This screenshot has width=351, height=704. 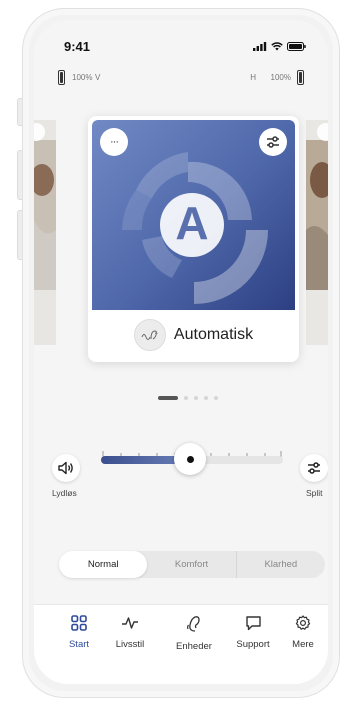 I want to click on next-program-card, so click(x=317, y=232).